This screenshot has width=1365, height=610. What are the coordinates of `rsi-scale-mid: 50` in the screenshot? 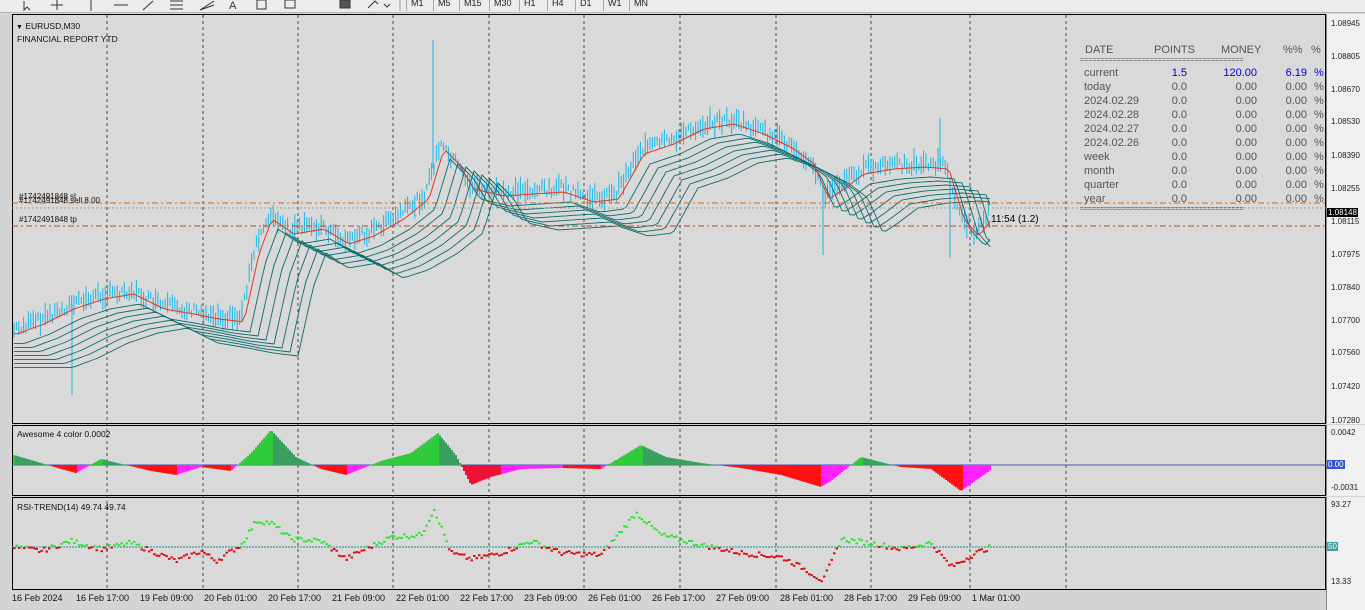 It's located at (1332, 546).